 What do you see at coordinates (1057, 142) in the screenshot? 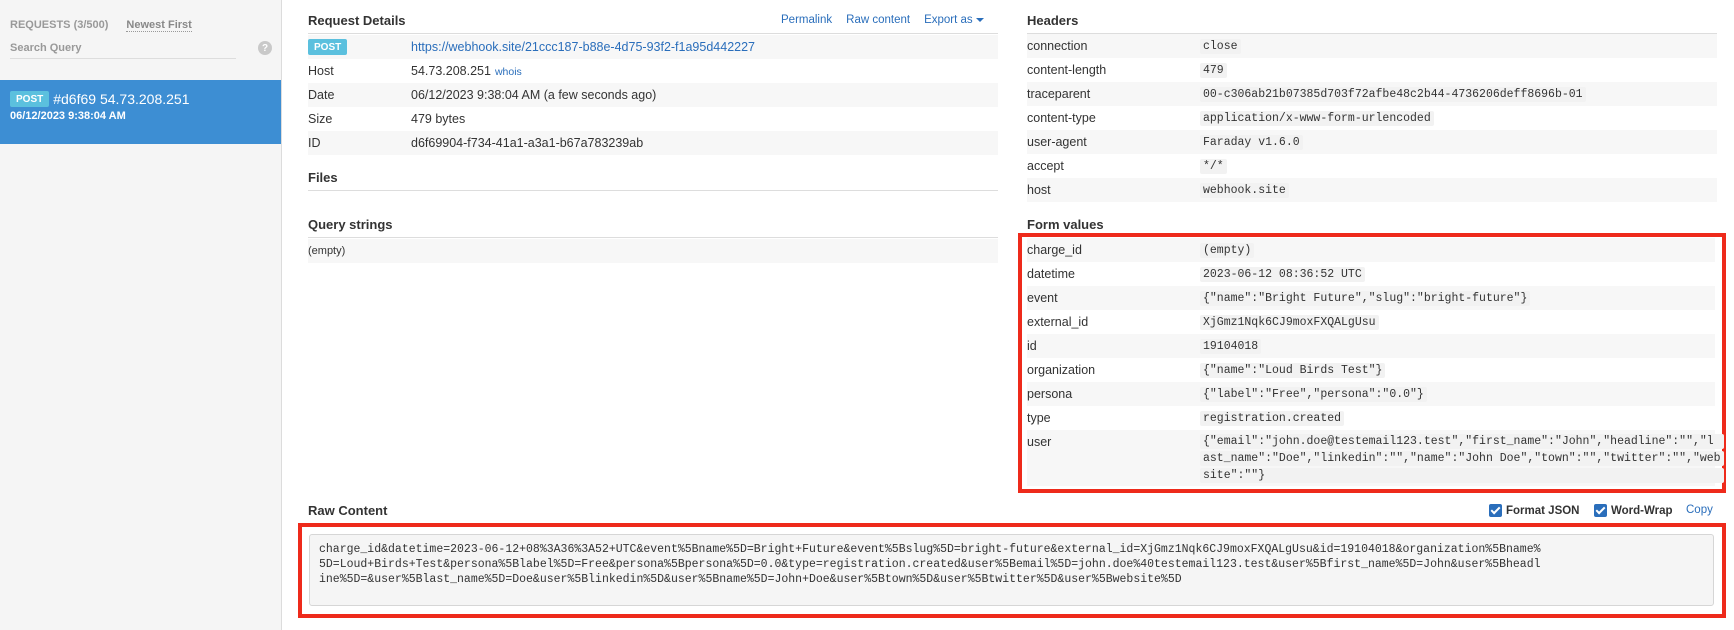
I see `header-key: user-agent` at bounding box center [1057, 142].